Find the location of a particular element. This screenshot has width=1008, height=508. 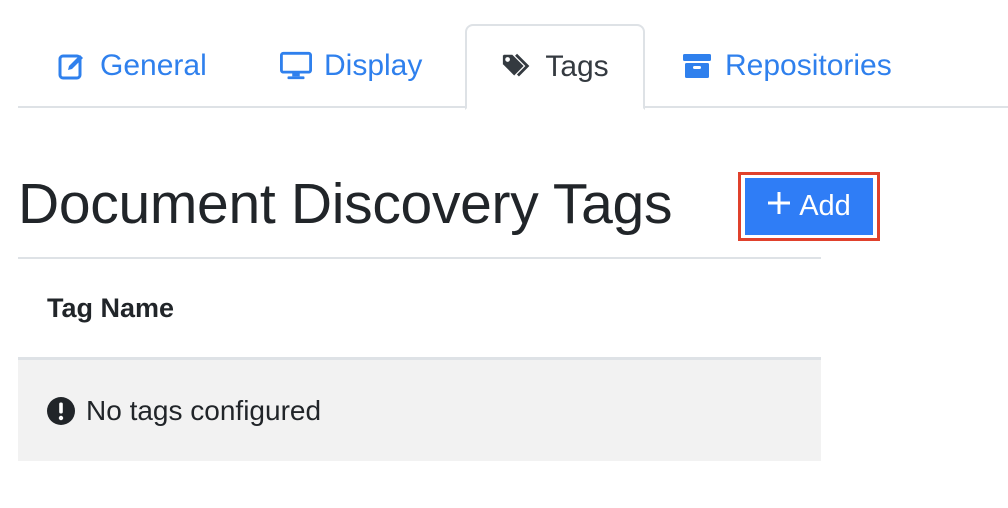

tab-display: Display is located at coordinates (351, 66).